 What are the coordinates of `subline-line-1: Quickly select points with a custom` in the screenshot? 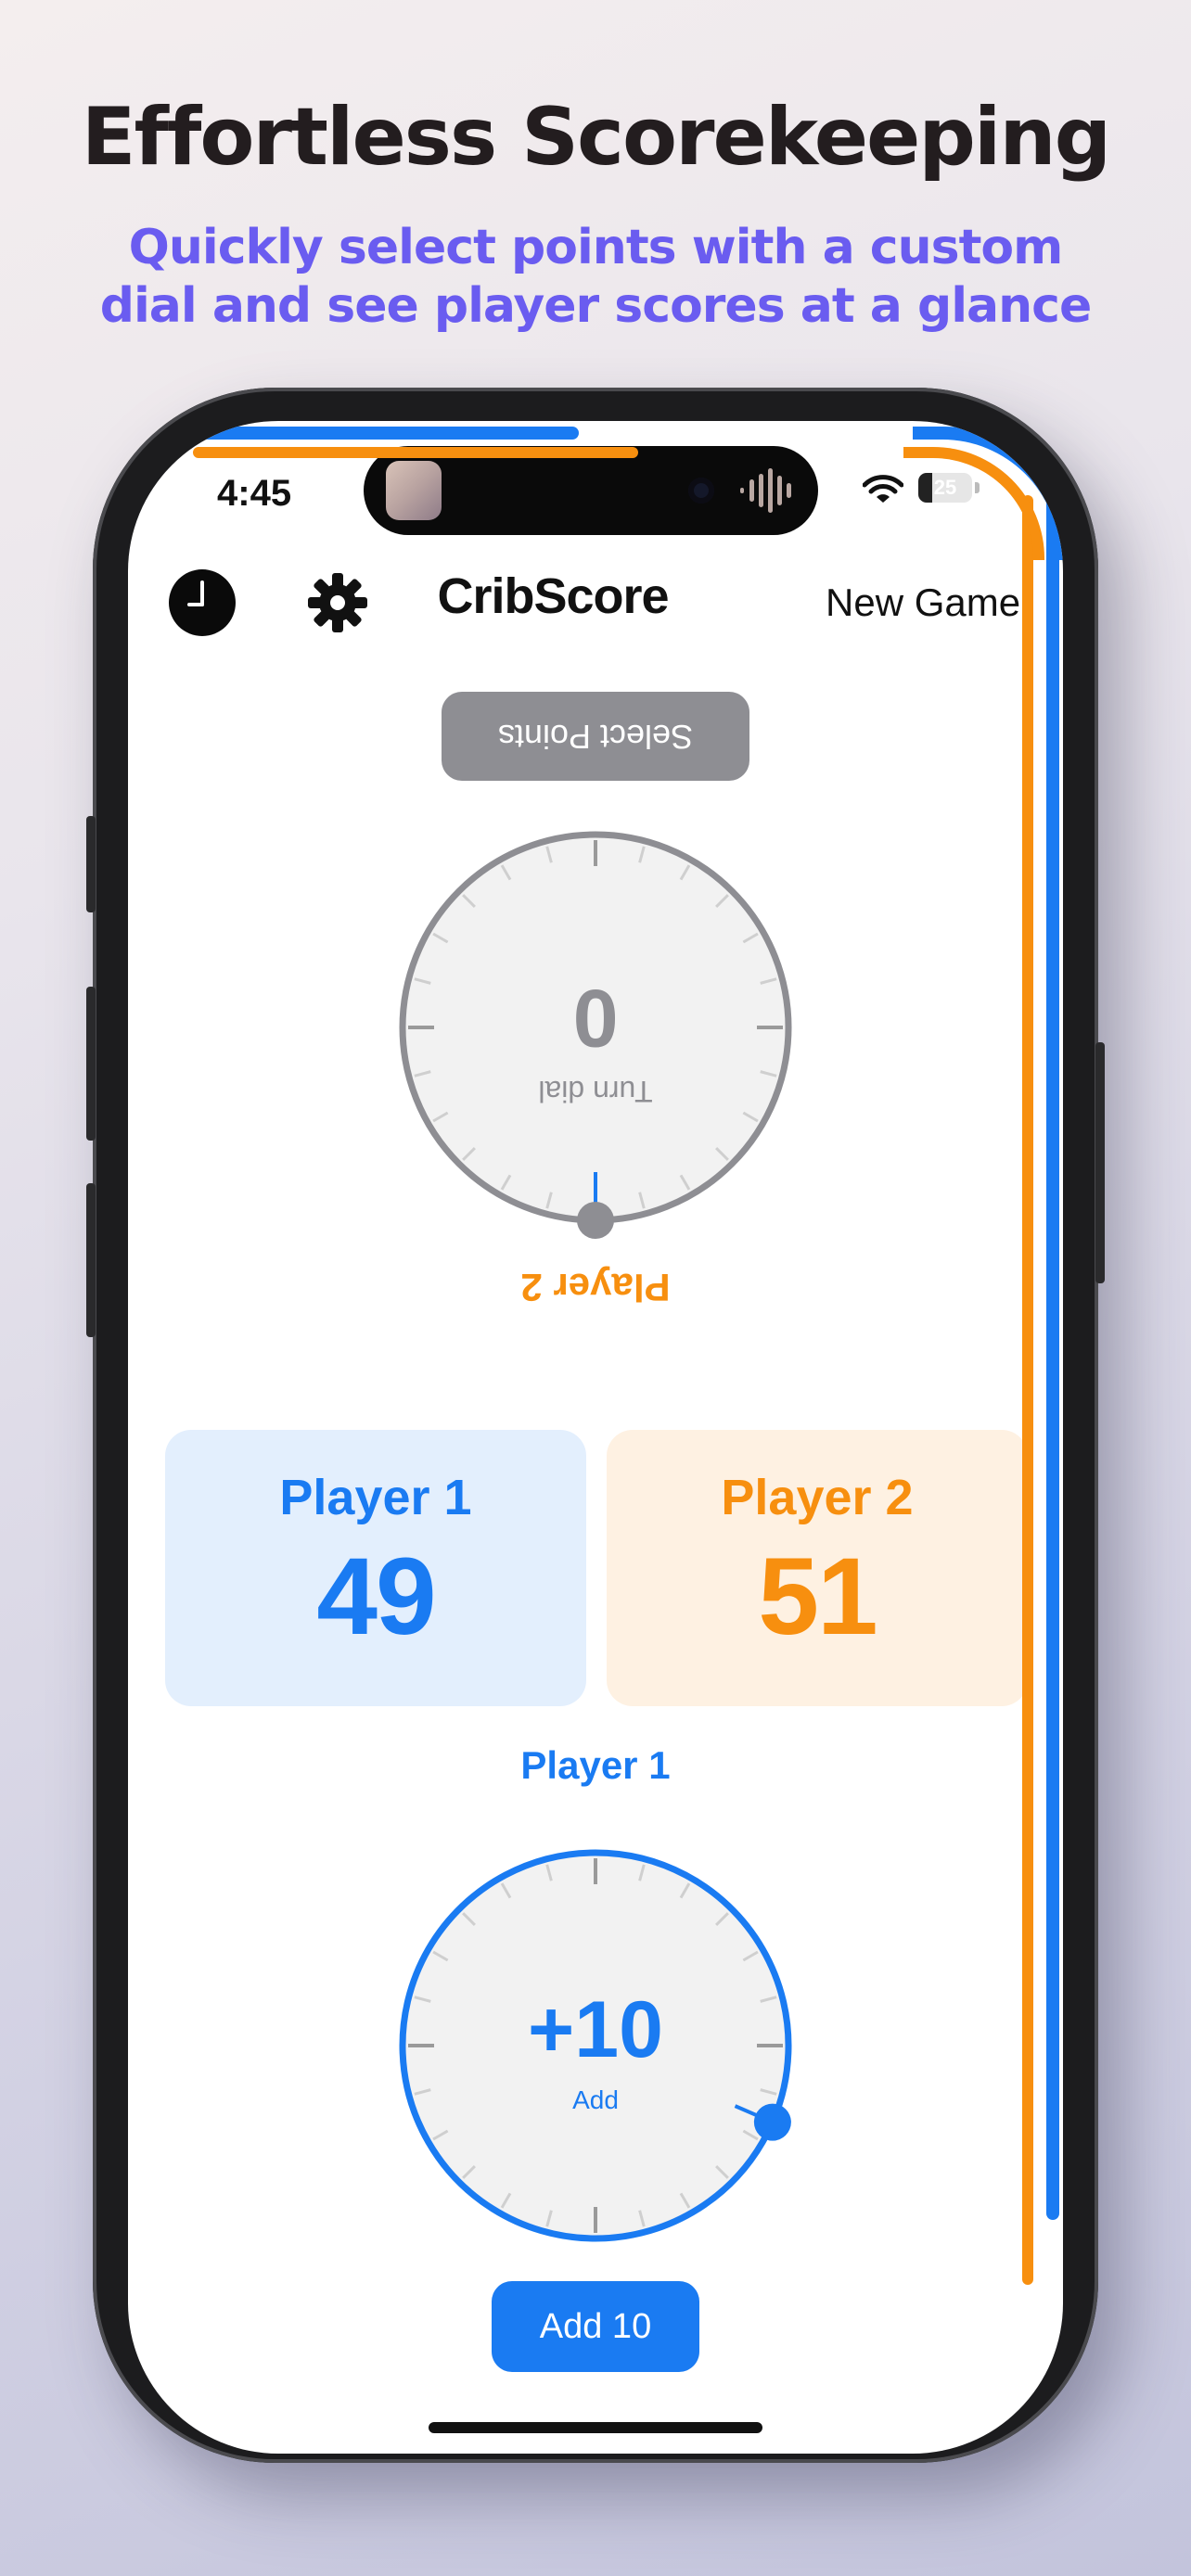 It's located at (596, 248).